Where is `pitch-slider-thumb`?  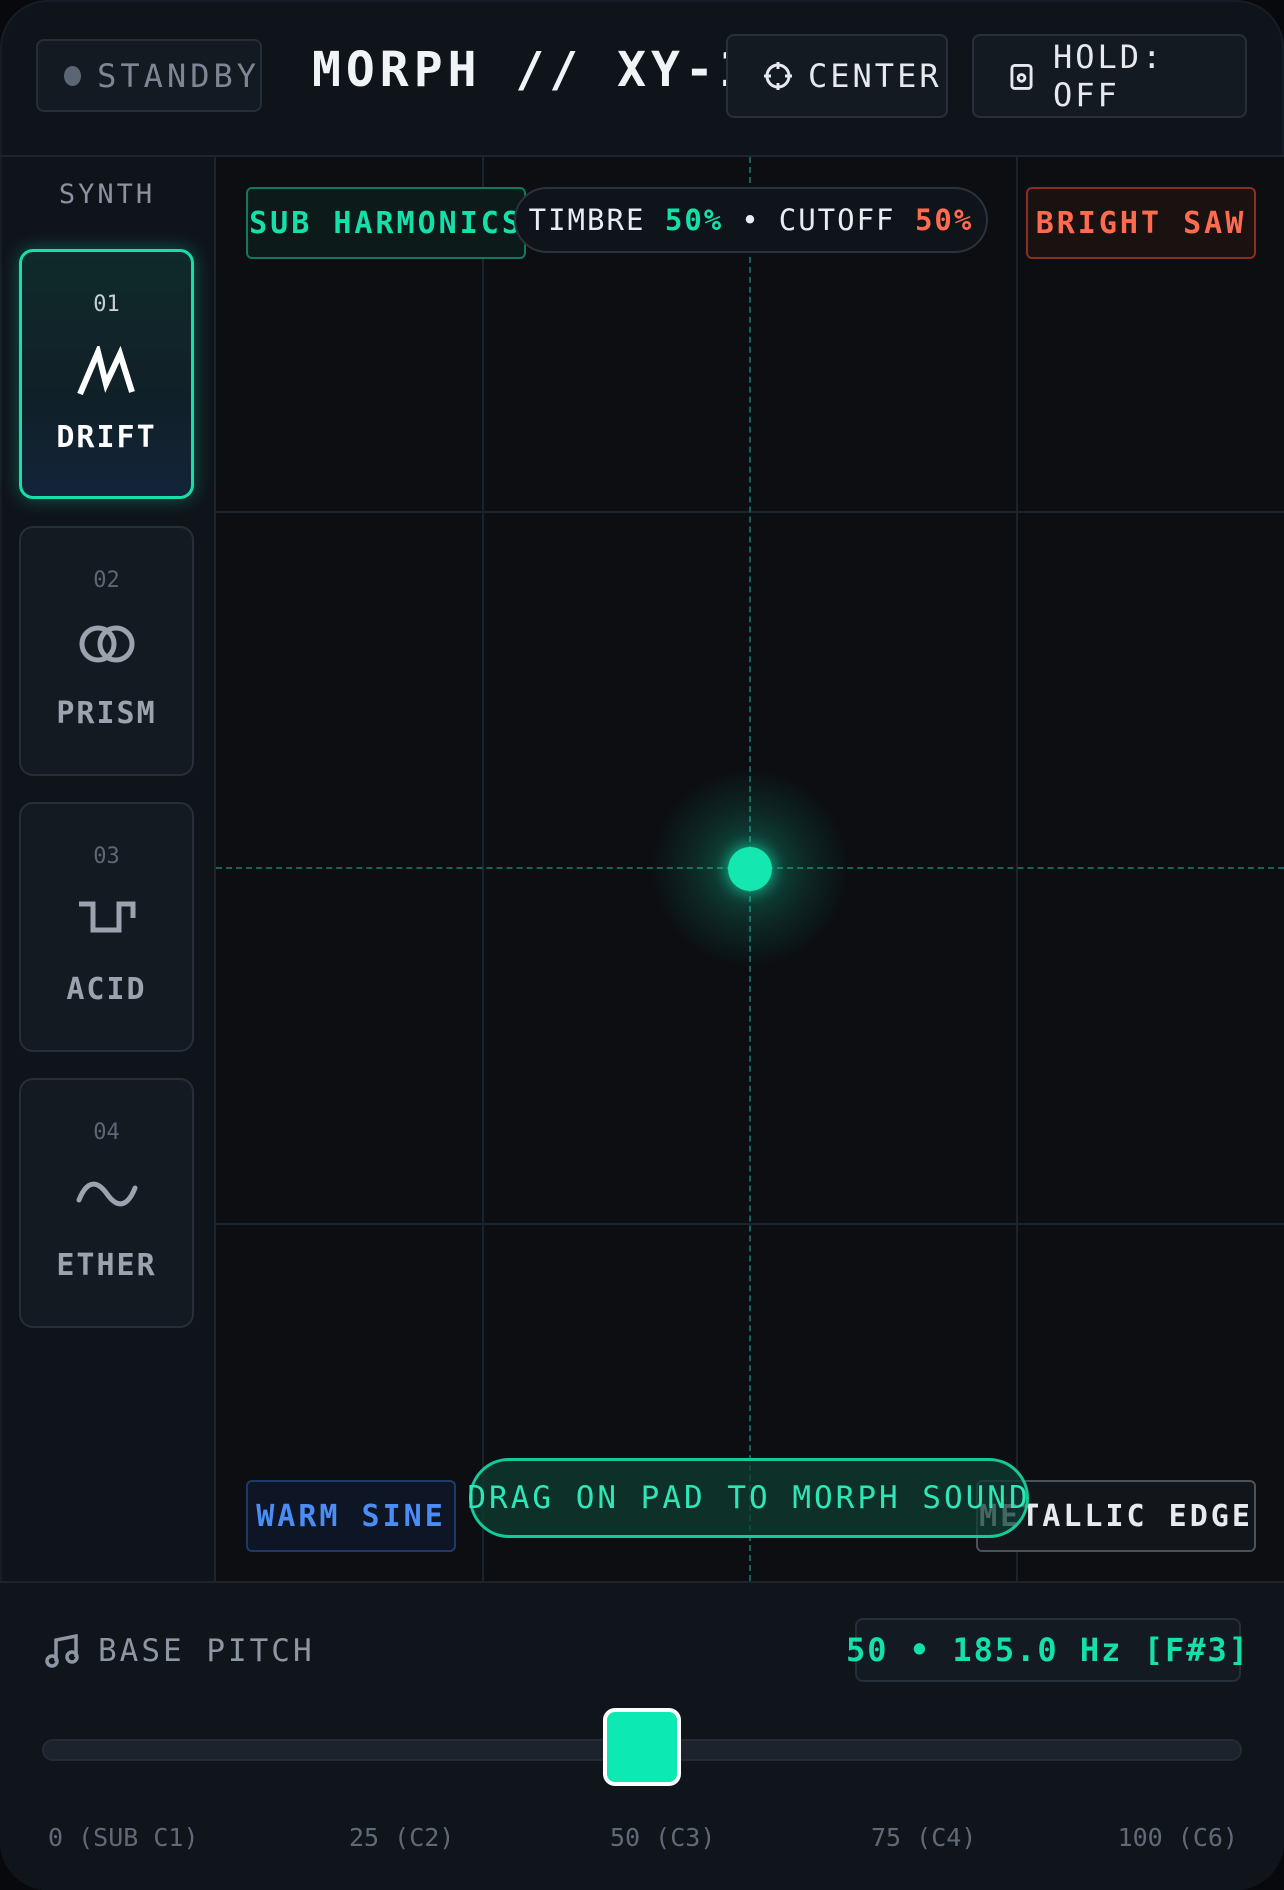 pitch-slider-thumb is located at coordinates (642, 1747).